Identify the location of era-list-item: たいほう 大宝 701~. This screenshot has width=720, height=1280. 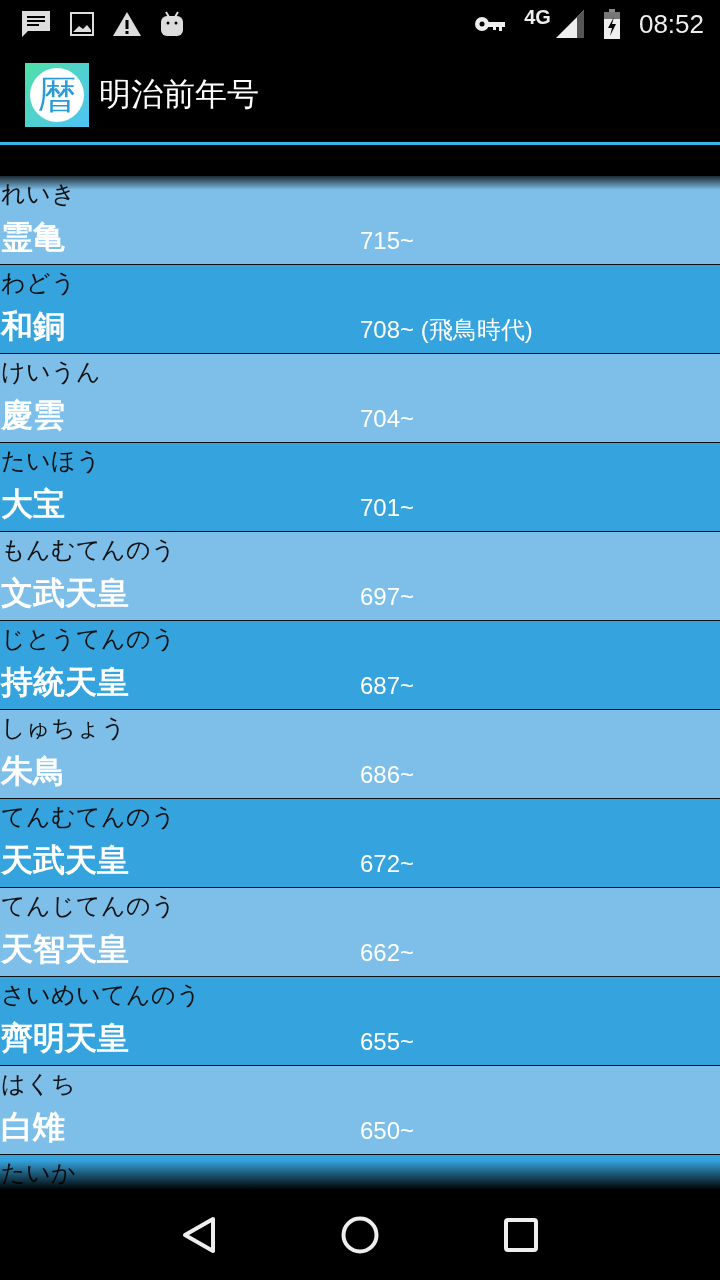
(360, 487).